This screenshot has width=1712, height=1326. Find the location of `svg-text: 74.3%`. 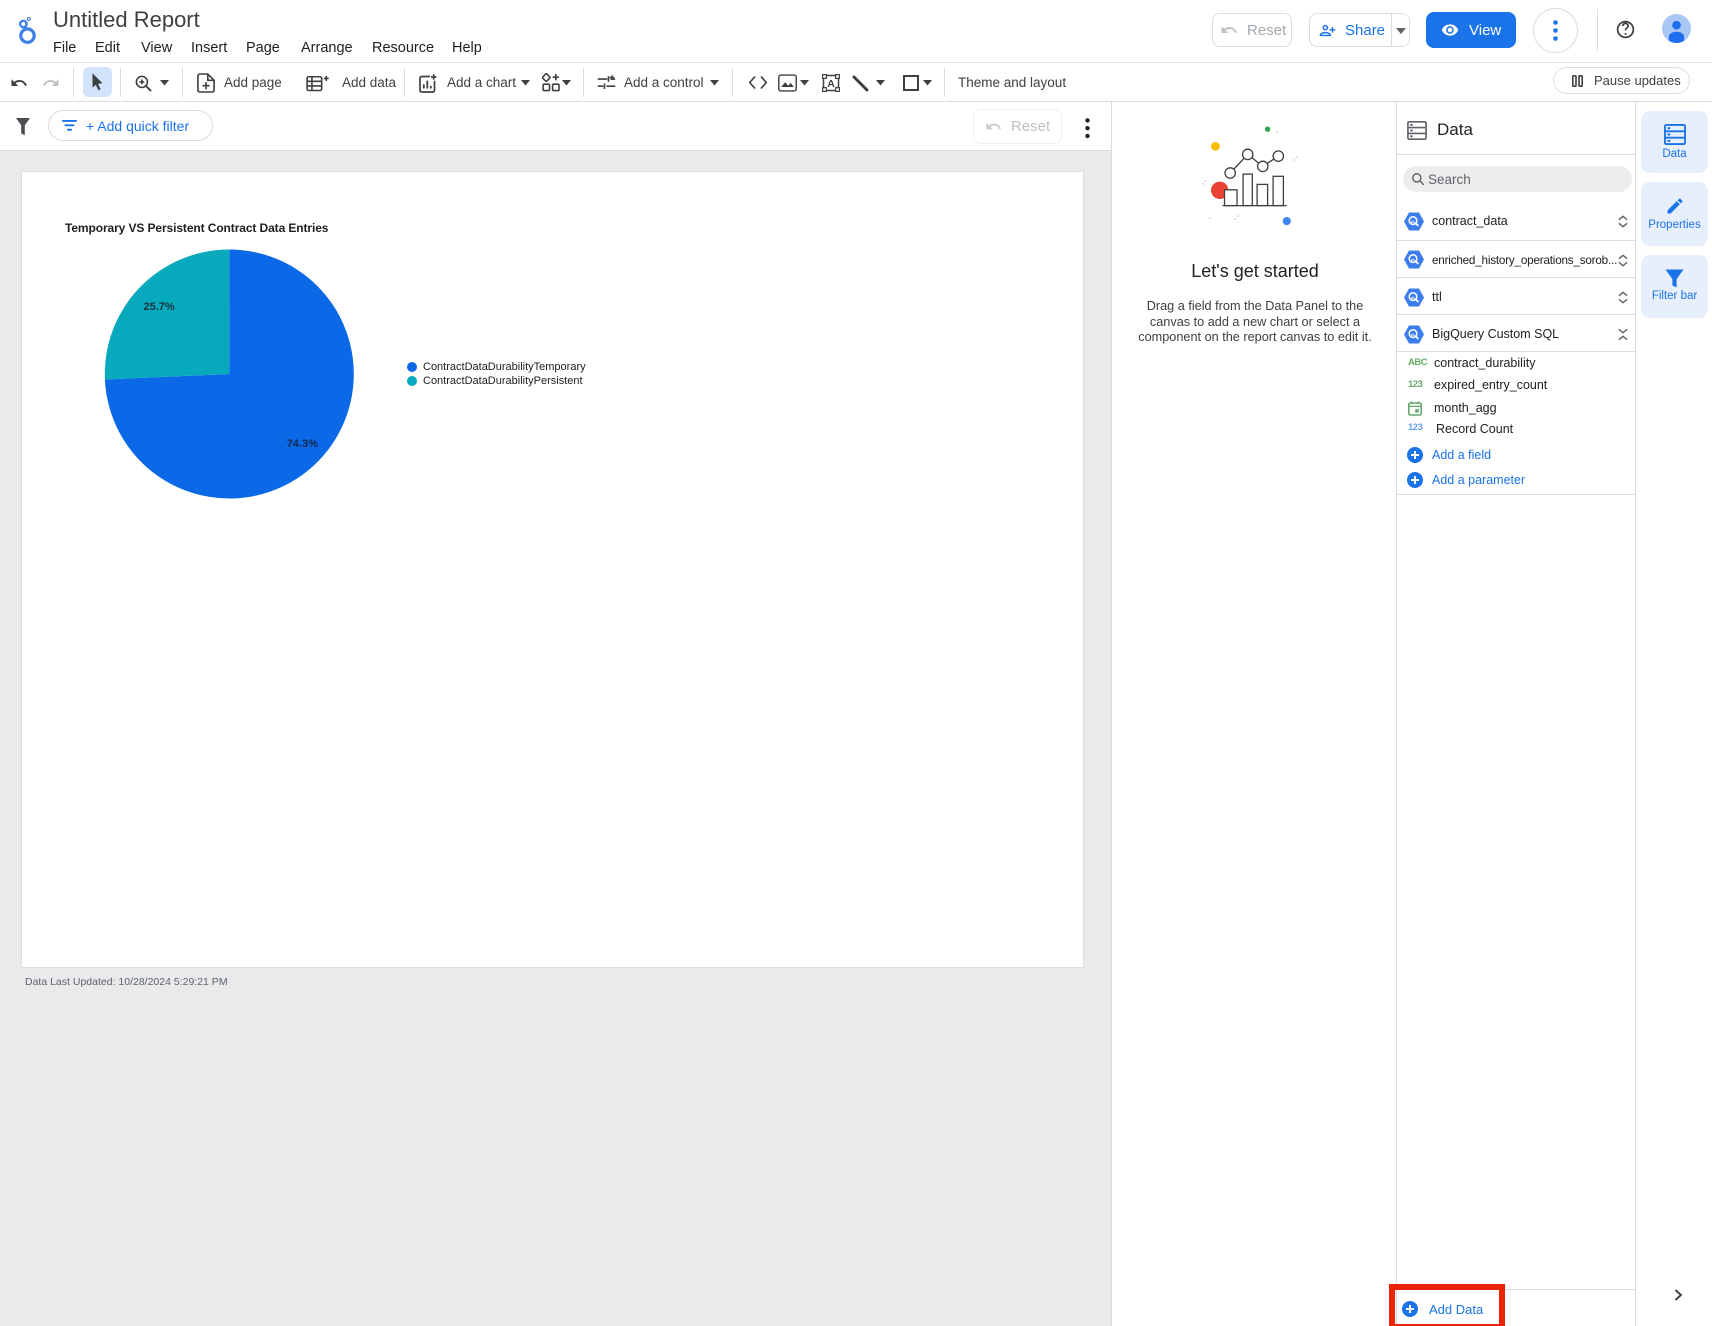

svg-text: 74.3% is located at coordinates (302, 444).